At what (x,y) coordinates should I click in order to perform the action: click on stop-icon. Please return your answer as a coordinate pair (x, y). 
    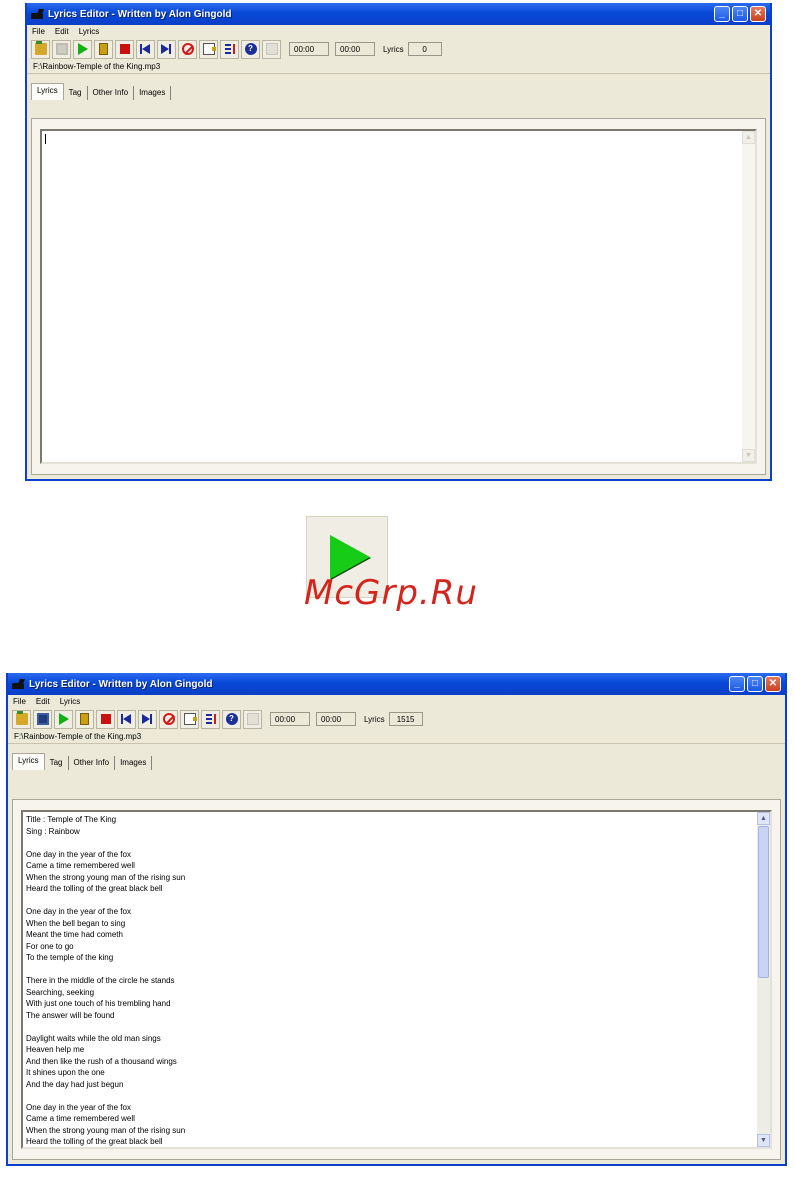
    Looking at the image, I should click on (105, 719).